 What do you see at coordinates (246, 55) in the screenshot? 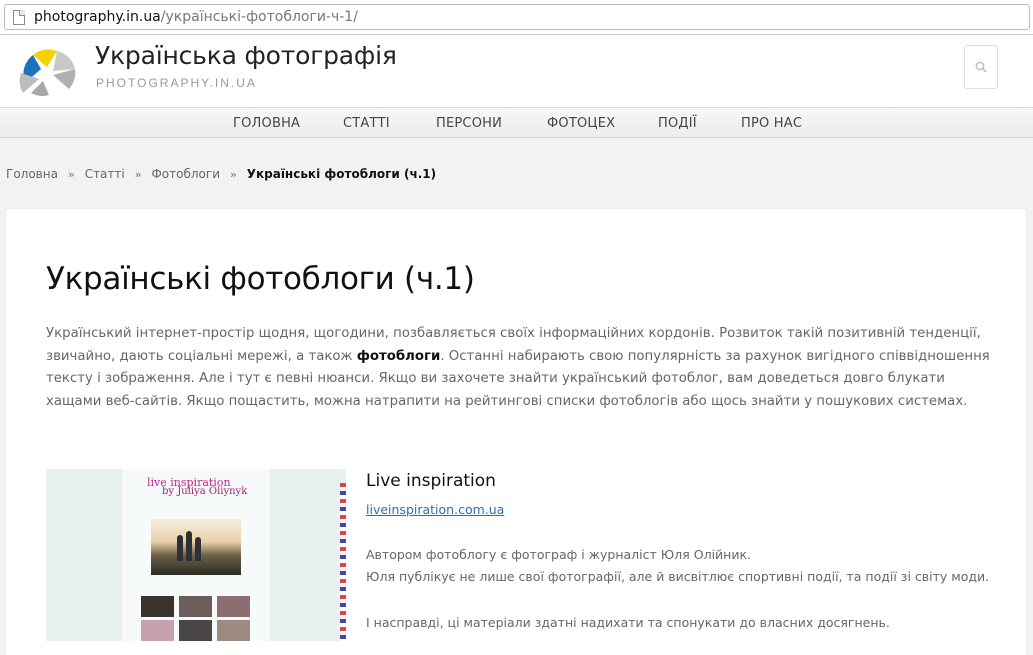
I see `site-title: Українська фотографія` at bounding box center [246, 55].